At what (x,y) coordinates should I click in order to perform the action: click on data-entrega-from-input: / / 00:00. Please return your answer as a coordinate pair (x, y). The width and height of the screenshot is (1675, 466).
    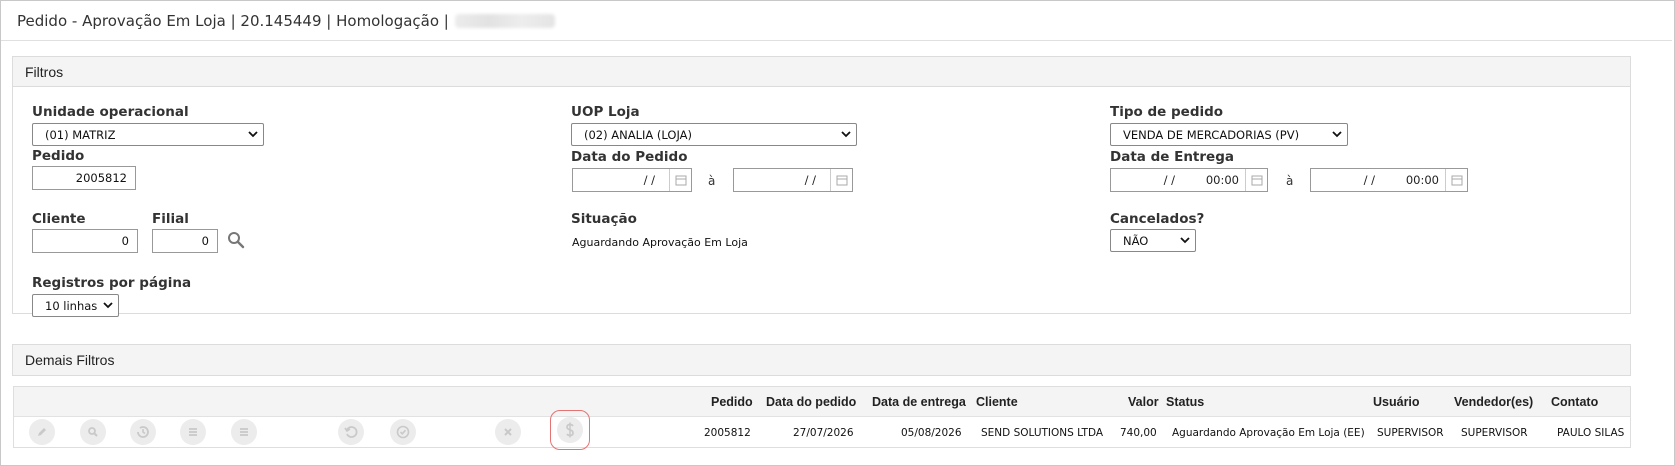
    Looking at the image, I should click on (1189, 180).